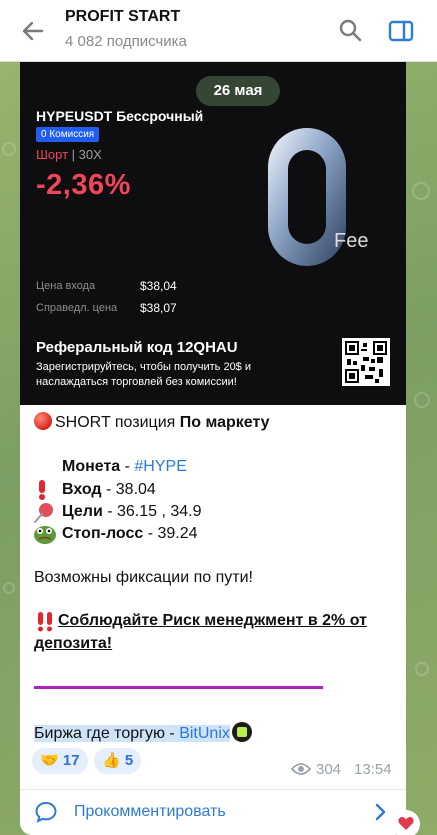 This screenshot has width=437, height=835. I want to click on pushpin-icon, so click(43, 513).